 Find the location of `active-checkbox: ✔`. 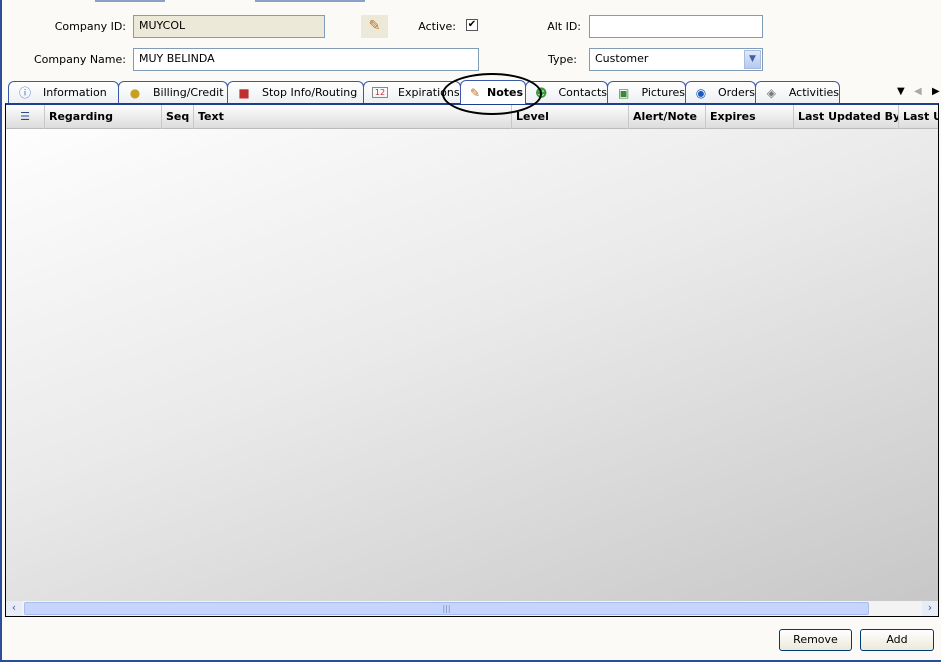

active-checkbox: ✔ is located at coordinates (472, 25).